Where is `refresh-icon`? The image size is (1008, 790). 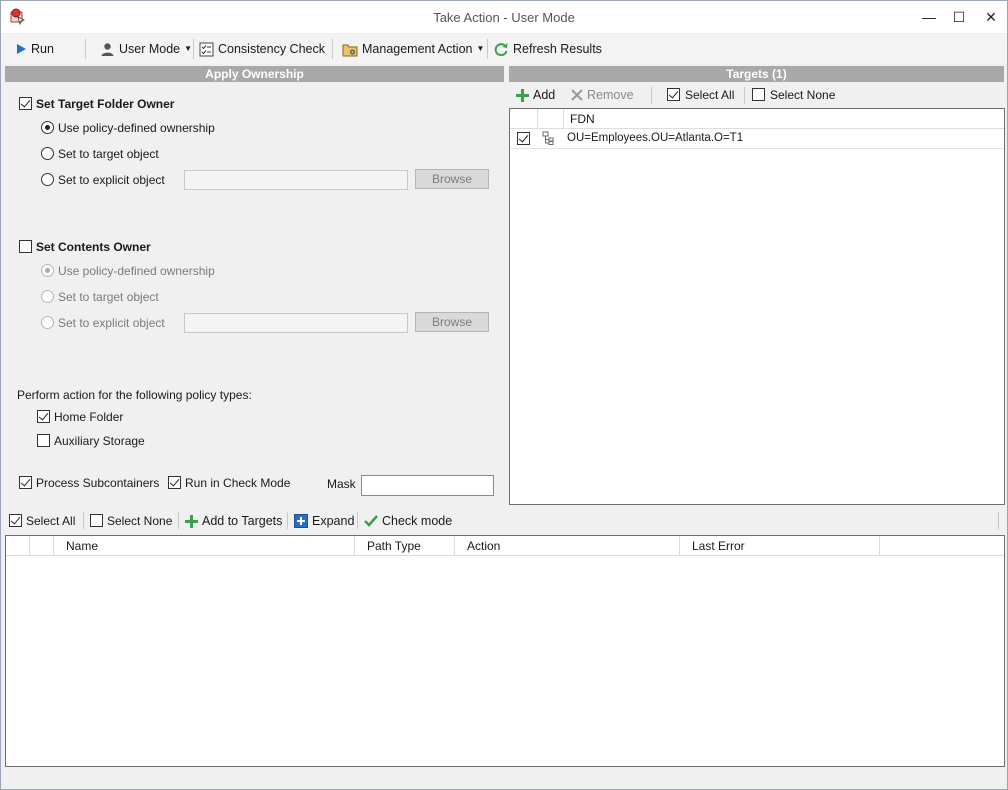 refresh-icon is located at coordinates (501, 49).